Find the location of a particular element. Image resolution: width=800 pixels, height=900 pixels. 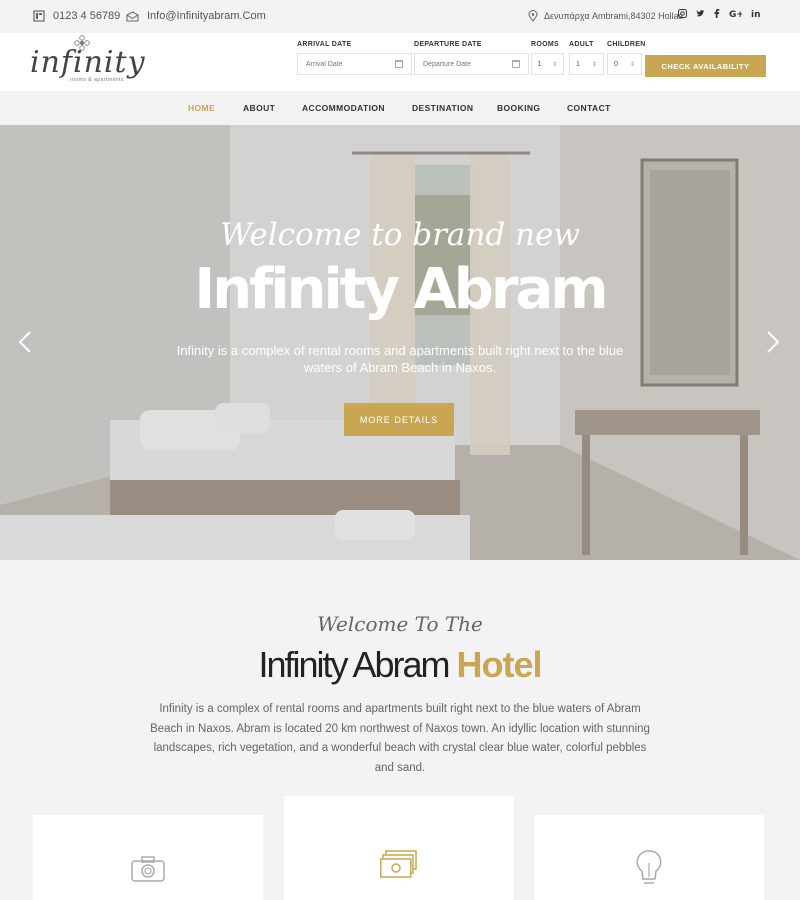

rooms-value: 1 is located at coordinates (539, 64).